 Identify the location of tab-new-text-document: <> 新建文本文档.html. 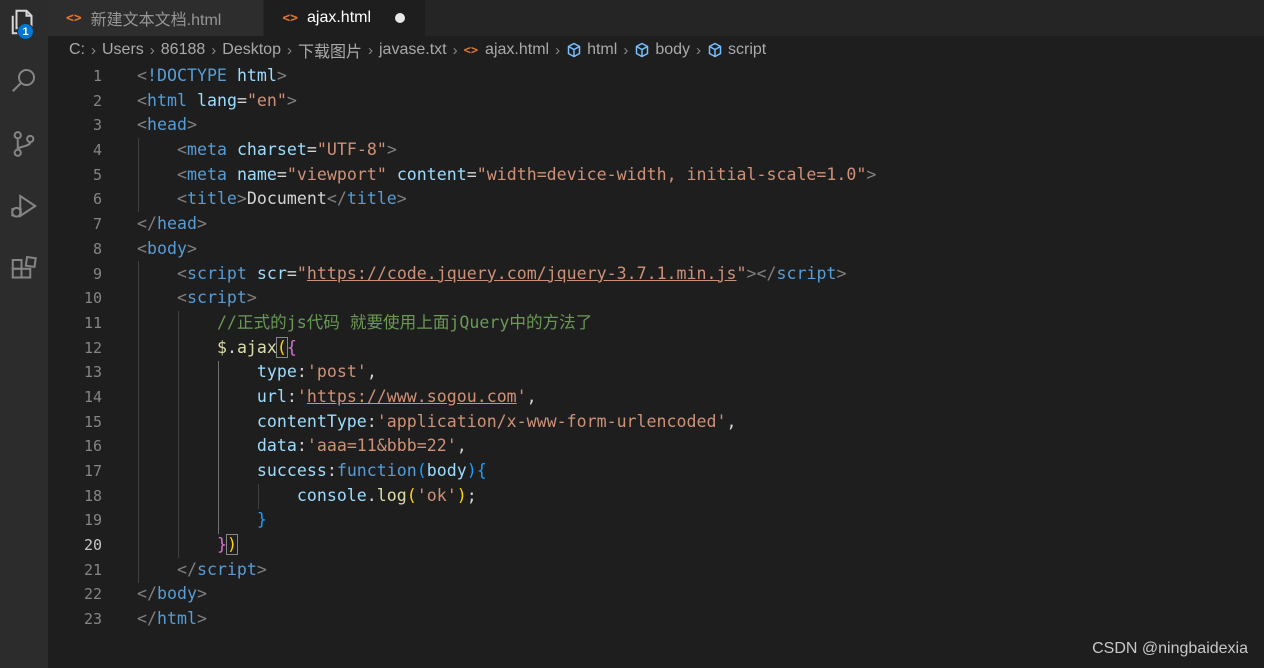
(156, 18).